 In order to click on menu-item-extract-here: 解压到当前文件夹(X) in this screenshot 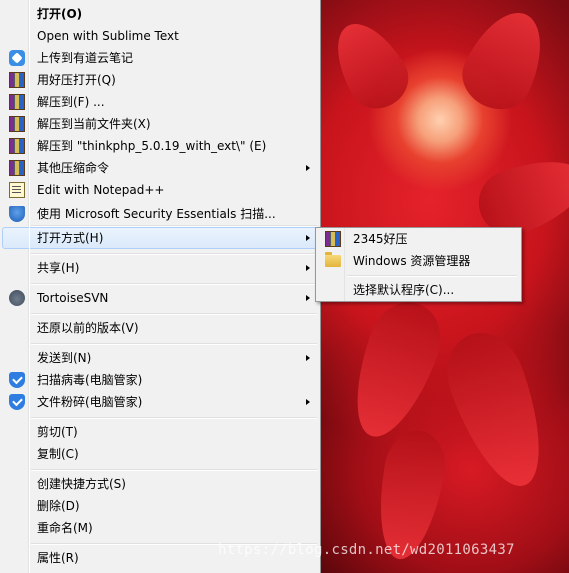, I will do `click(160, 124)`.